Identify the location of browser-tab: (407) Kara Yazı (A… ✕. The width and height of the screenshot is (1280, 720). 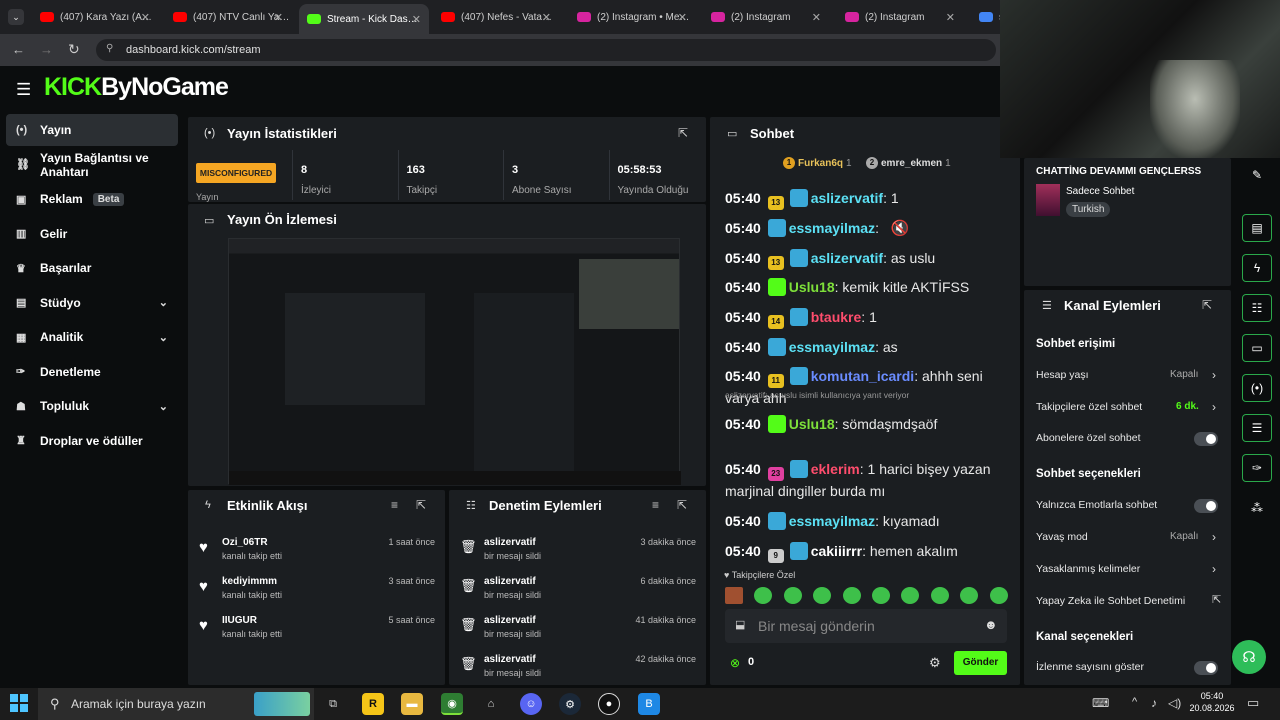
(95, 17).